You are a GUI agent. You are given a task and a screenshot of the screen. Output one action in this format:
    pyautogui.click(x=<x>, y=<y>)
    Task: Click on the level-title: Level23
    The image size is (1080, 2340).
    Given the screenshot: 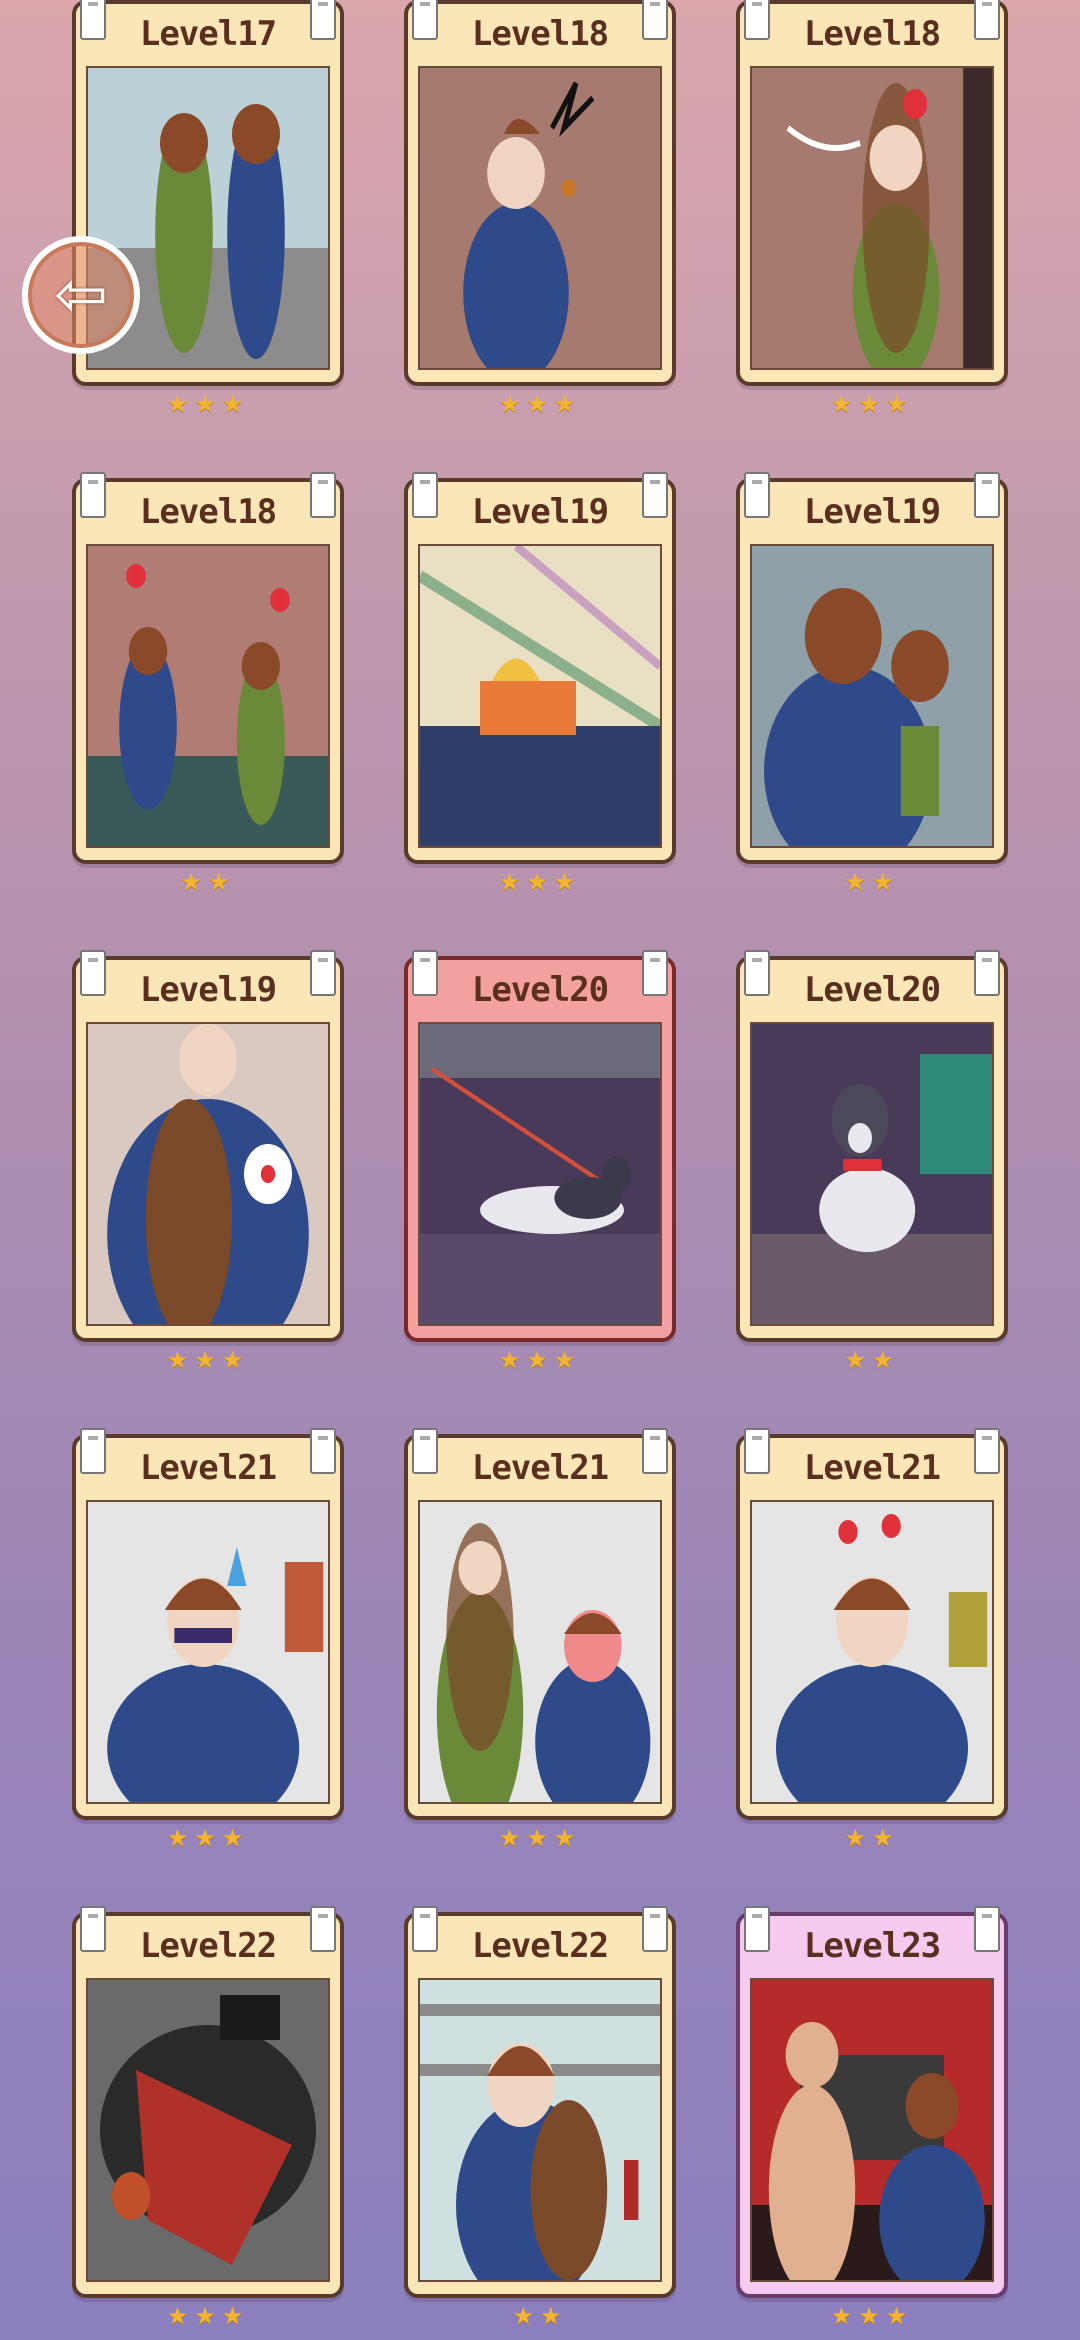 What is the action you would take?
    pyautogui.click(x=872, y=1946)
    